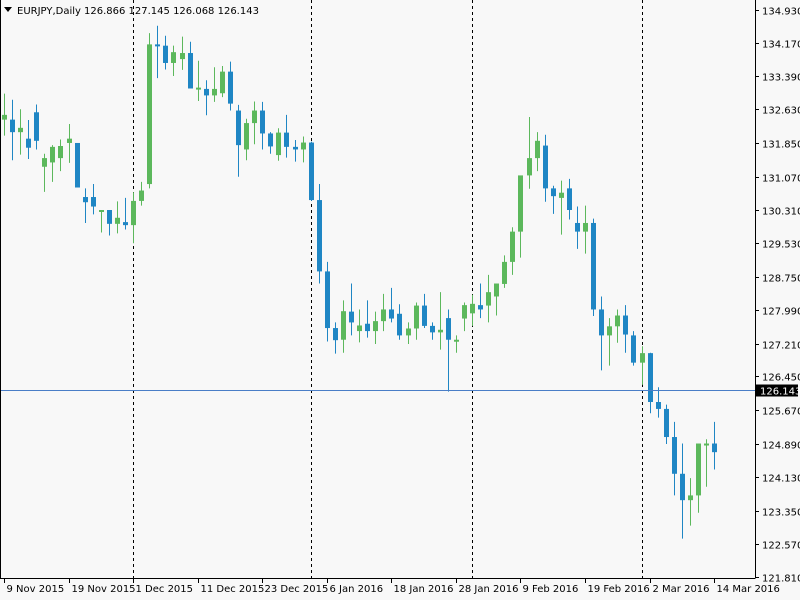 This screenshot has width=800, height=600. Describe the element at coordinates (781, 479) in the screenshot. I see `price-tick-label: 124.130` at that location.